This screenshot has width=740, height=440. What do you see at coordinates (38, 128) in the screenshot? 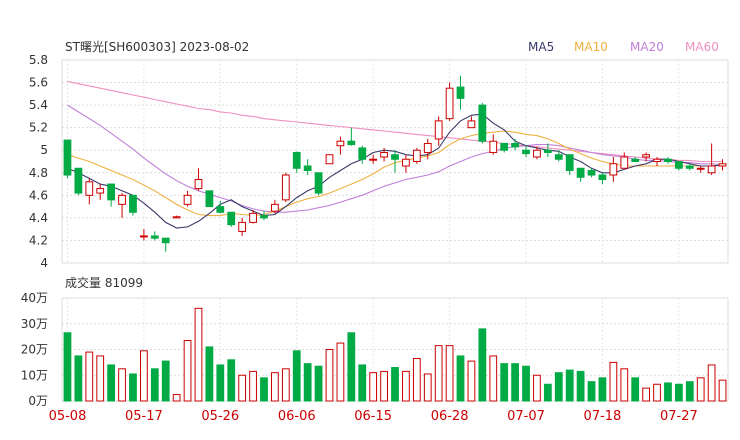
I see `price-y-tick-label: 5.2` at bounding box center [38, 128].